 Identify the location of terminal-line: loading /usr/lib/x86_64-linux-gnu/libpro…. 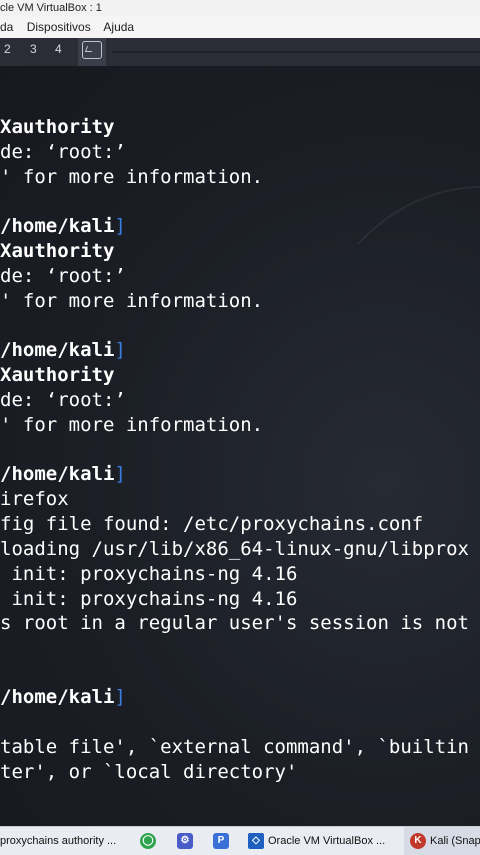
(234, 549).